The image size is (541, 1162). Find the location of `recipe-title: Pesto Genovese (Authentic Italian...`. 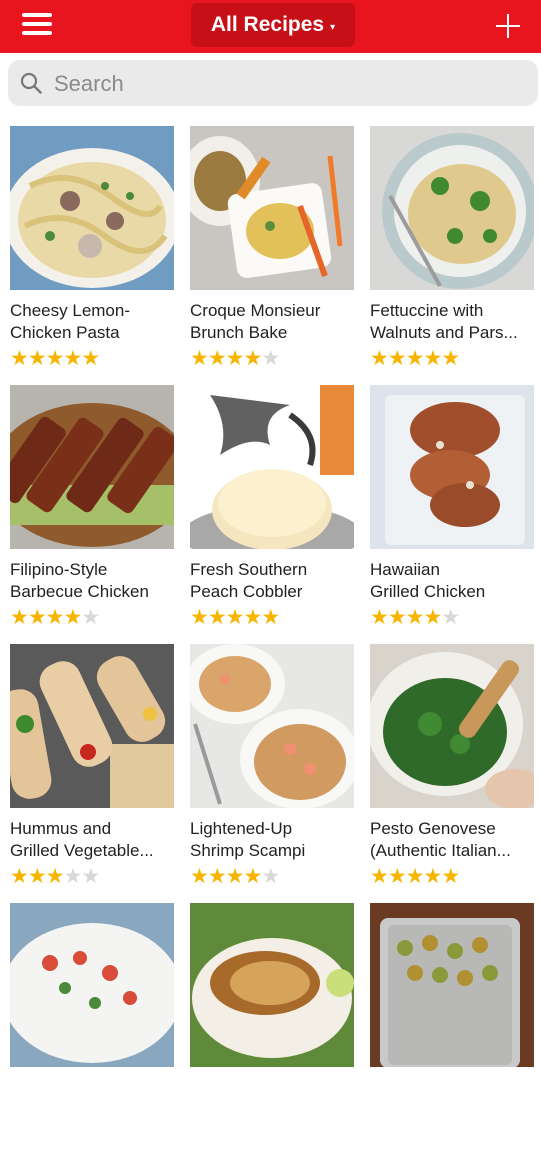

recipe-title: Pesto Genovese (Authentic Italian... is located at coordinates (440, 839).